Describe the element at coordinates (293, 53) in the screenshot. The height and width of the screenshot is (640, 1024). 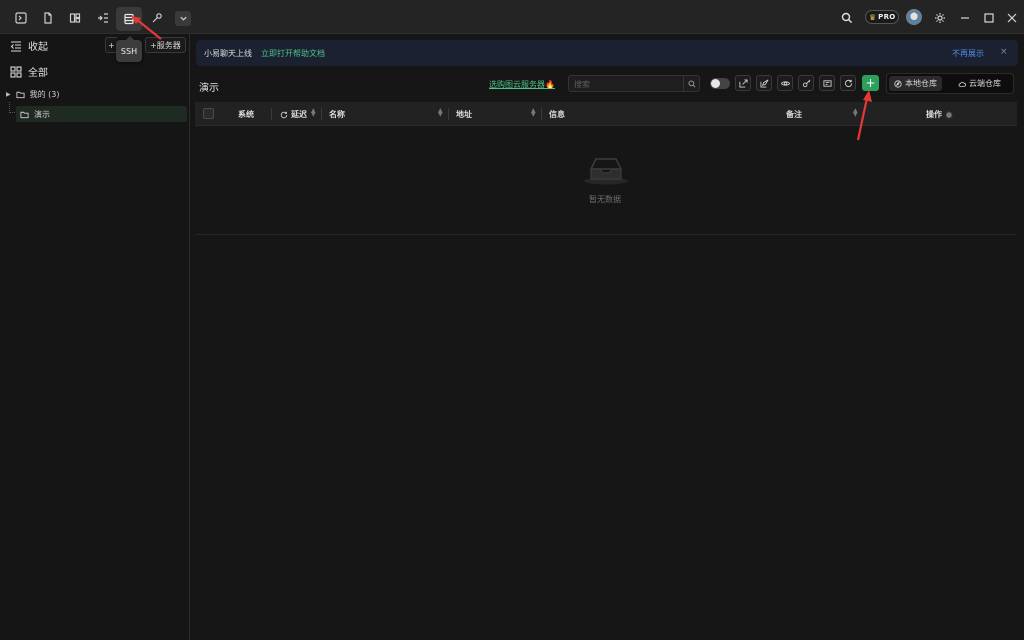
I see `banner-help-link: 立即打开帮助文档` at that location.